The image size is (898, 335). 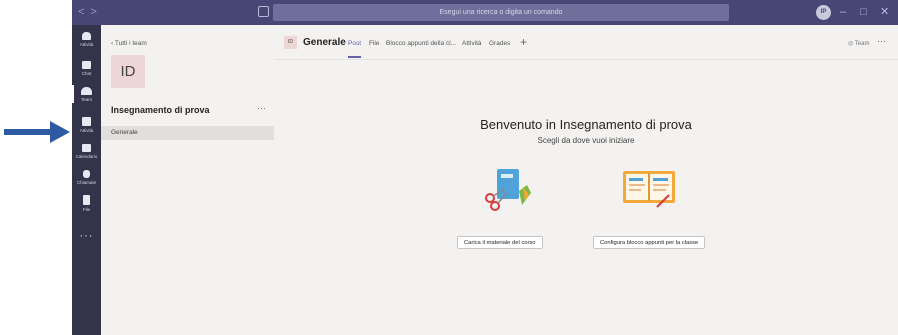 I want to click on channel-item-generale: Generale, so click(x=187, y=133).